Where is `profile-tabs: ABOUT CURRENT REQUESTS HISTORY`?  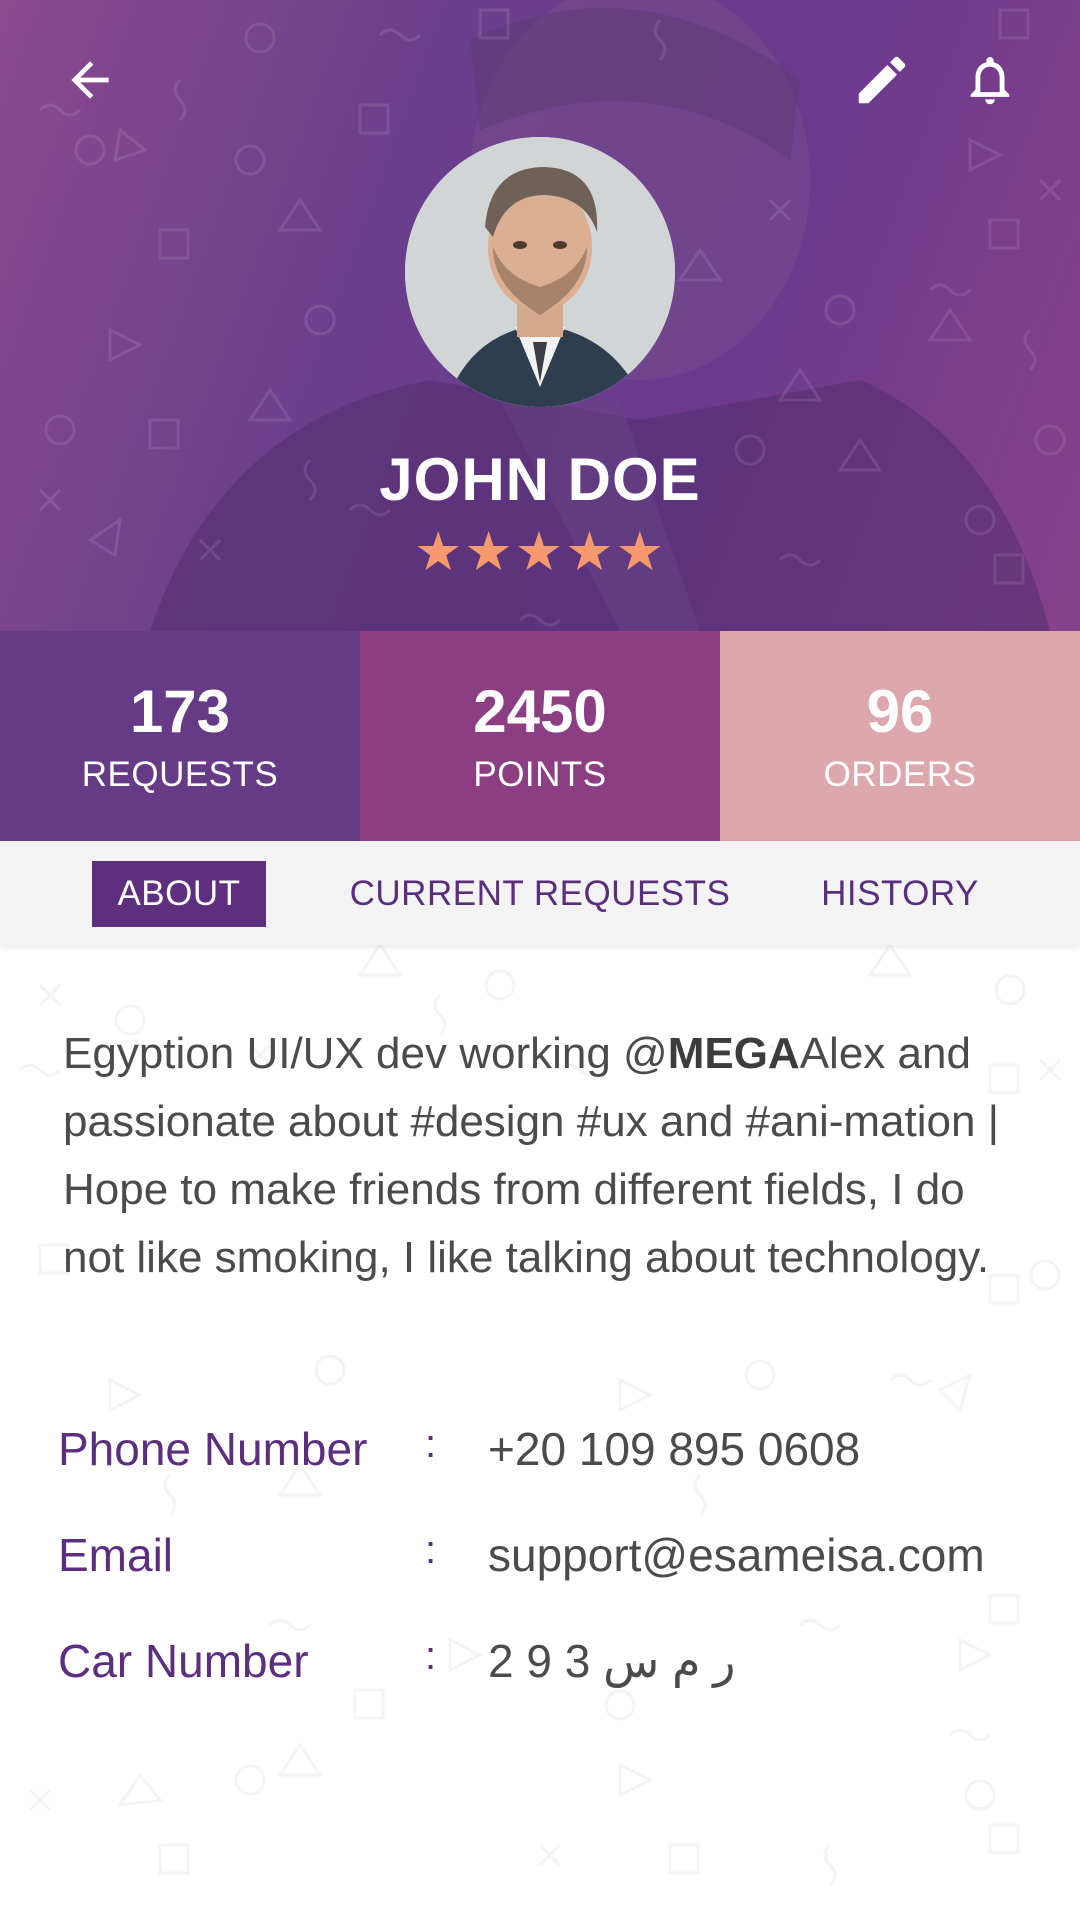 profile-tabs: ABOUT CURRENT REQUESTS HISTORY is located at coordinates (540, 893).